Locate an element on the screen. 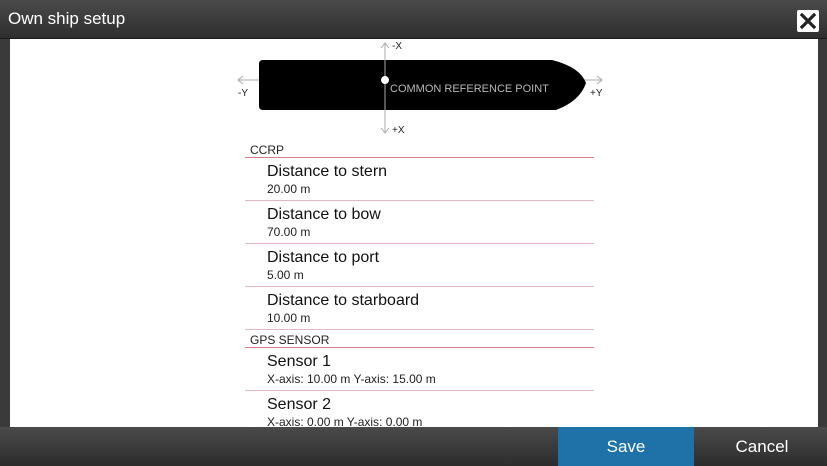  distance-to-port-item: Distance to port 5.00 m is located at coordinates (419, 265).